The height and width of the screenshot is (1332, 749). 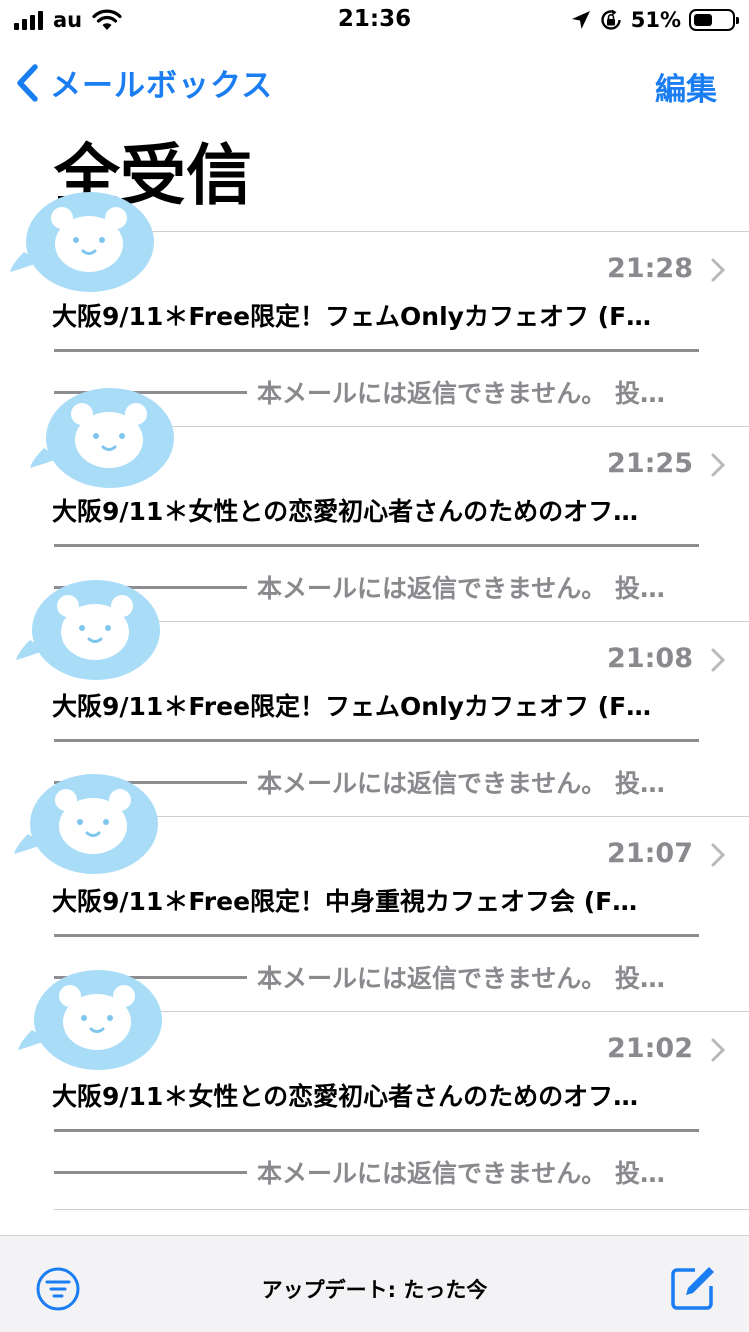 I want to click on edit-button: 編集, so click(x=686, y=86).